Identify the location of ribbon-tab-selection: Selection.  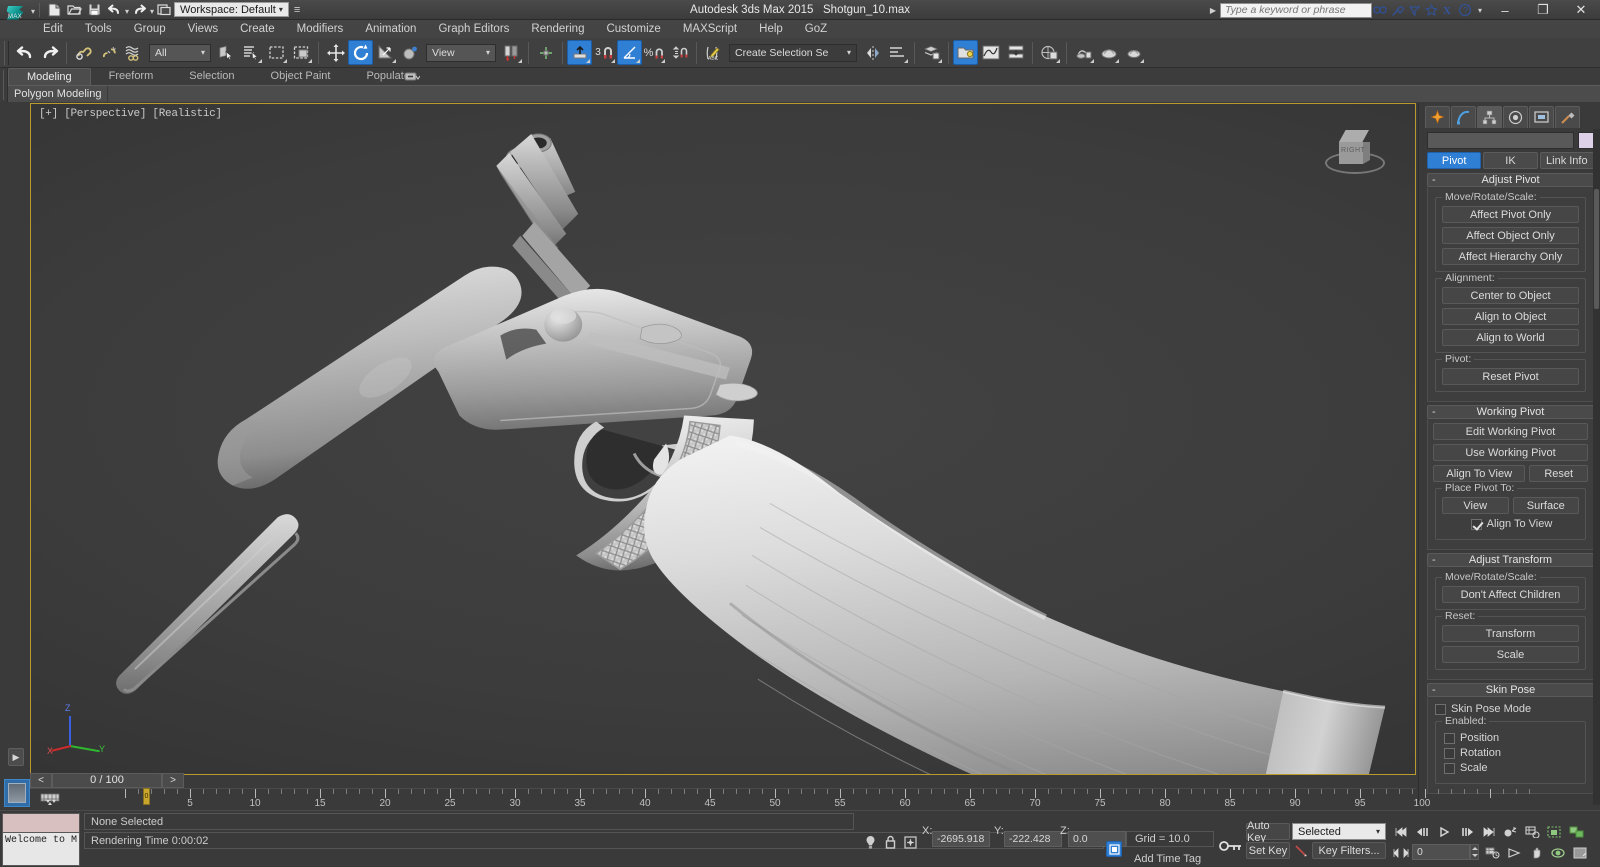
(211, 76).